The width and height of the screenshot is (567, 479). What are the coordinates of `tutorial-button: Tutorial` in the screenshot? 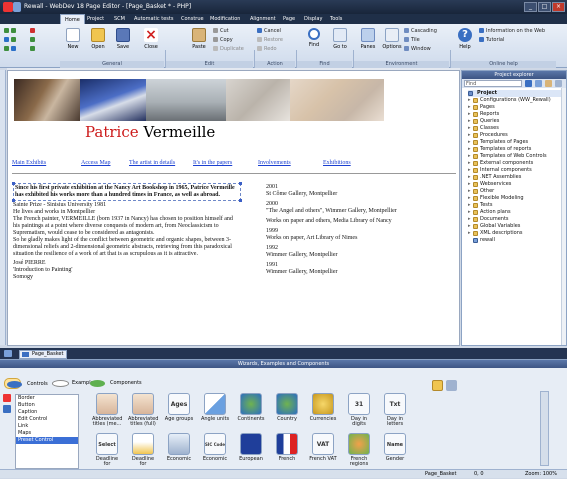 It's located at (491, 40).